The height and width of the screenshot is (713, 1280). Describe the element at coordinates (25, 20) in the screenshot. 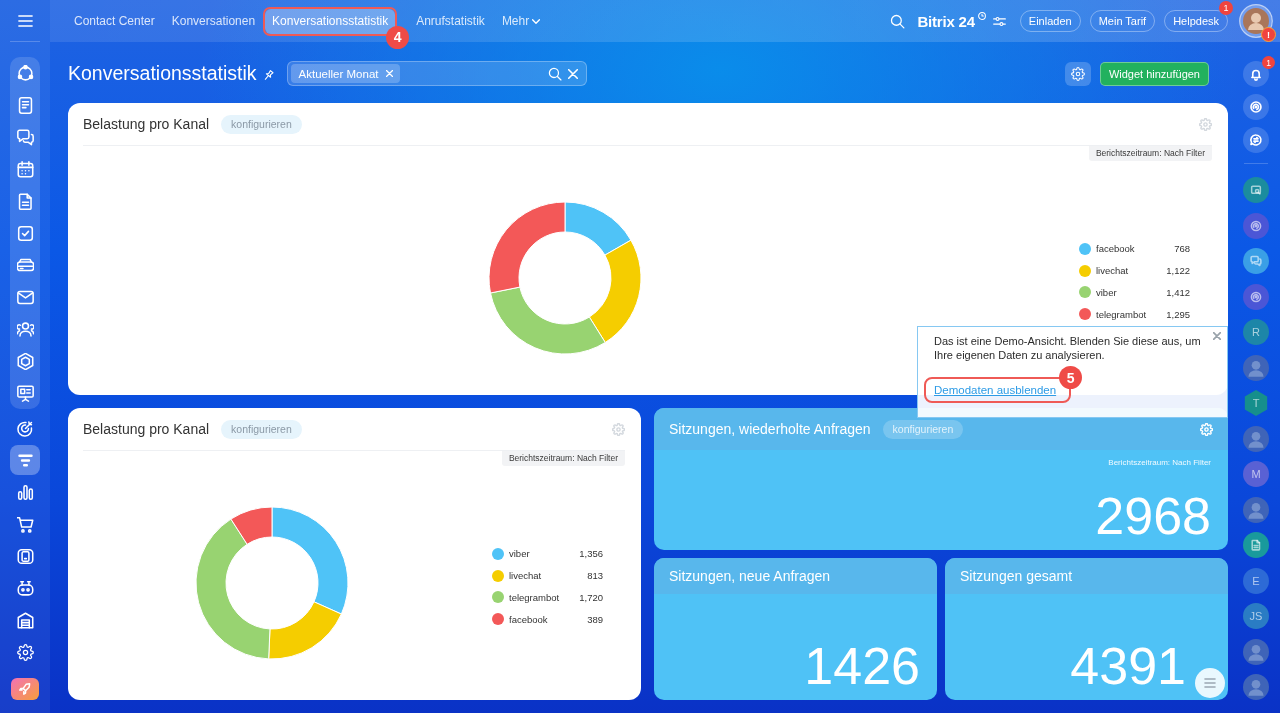

I see `menu-icon` at that location.